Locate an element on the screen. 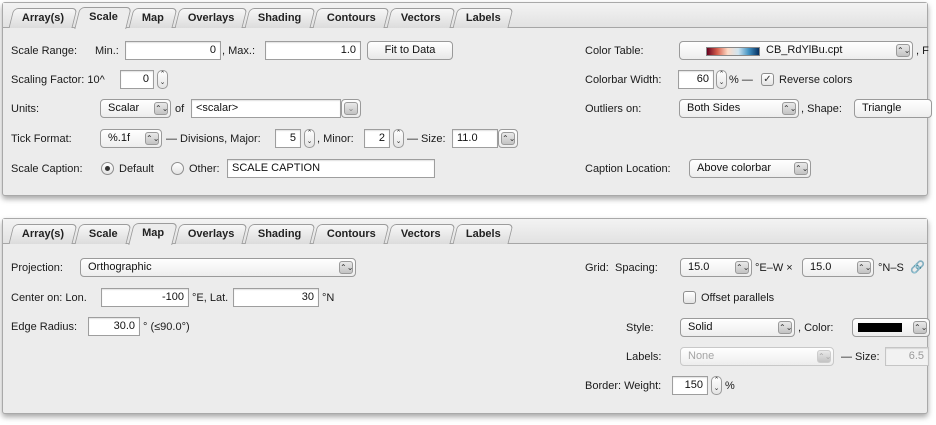 The width and height of the screenshot is (936, 425). labels-select: None ⌃⌄ is located at coordinates (757, 356).